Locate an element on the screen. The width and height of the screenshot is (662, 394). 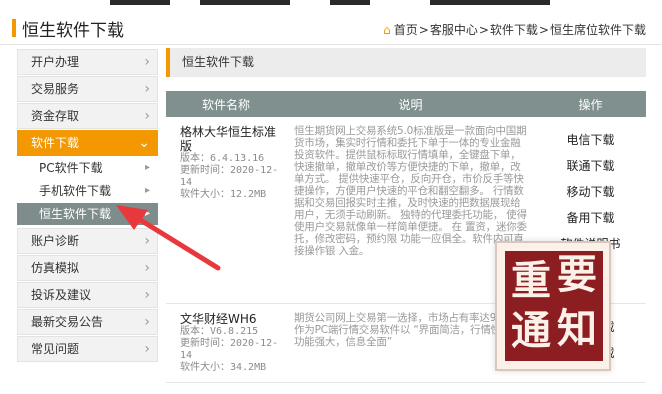
sidebar-subitem-label: PC软件下载 is located at coordinates (71, 168).